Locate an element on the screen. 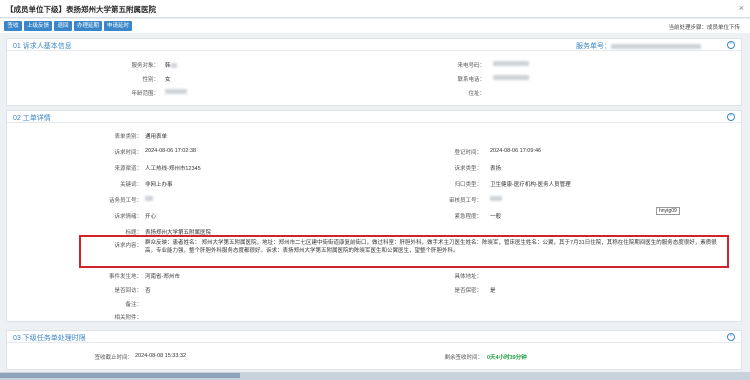  sign-receive-button: 签收 is located at coordinates (13, 26).